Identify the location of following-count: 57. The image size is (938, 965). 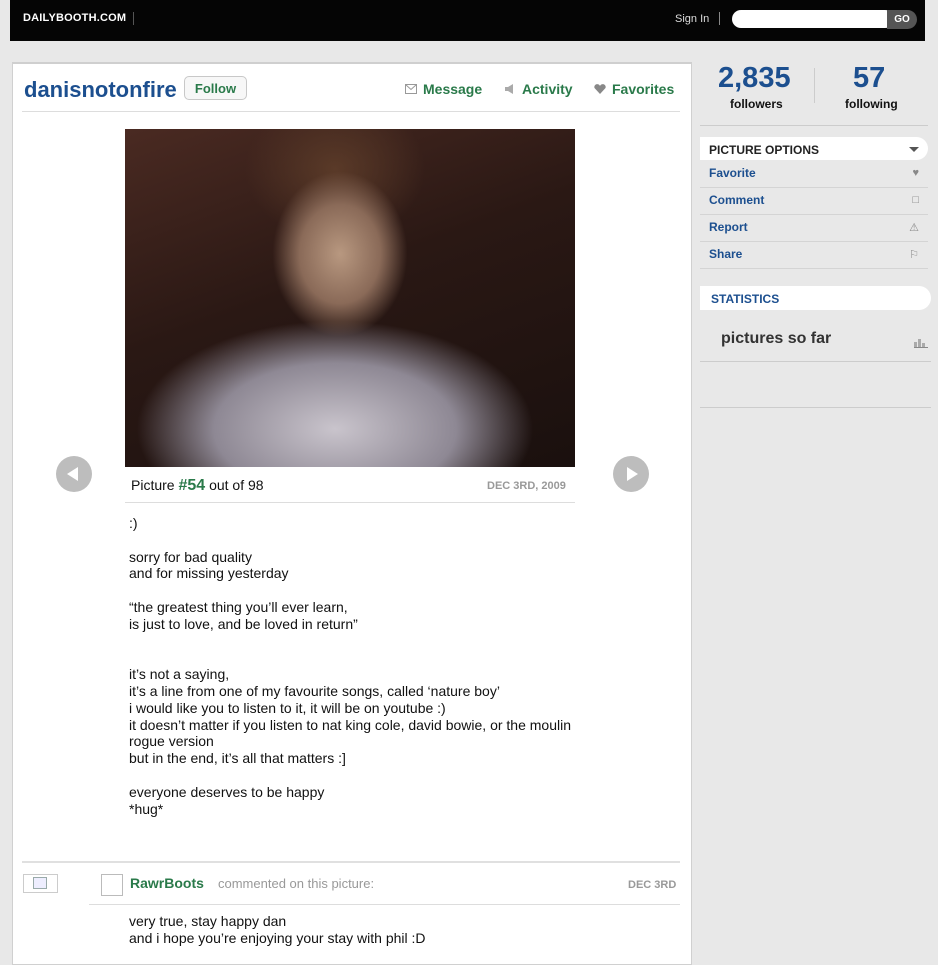
(869, 78).